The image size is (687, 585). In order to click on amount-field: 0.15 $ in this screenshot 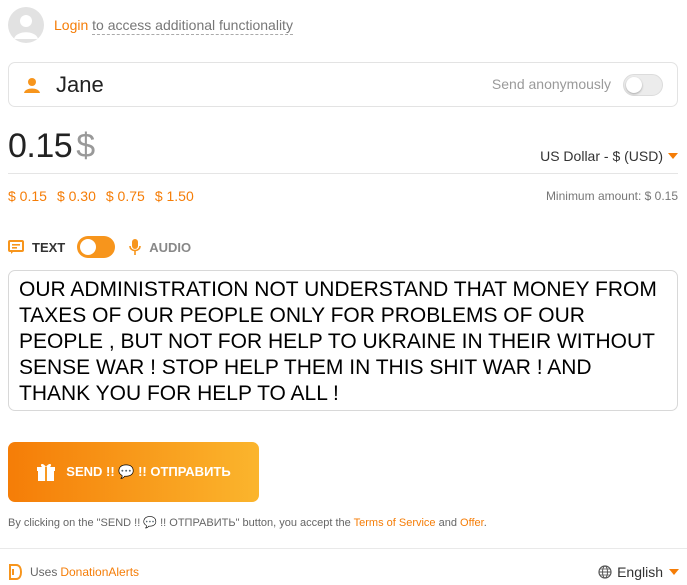, I will do `click(51, 146)`.